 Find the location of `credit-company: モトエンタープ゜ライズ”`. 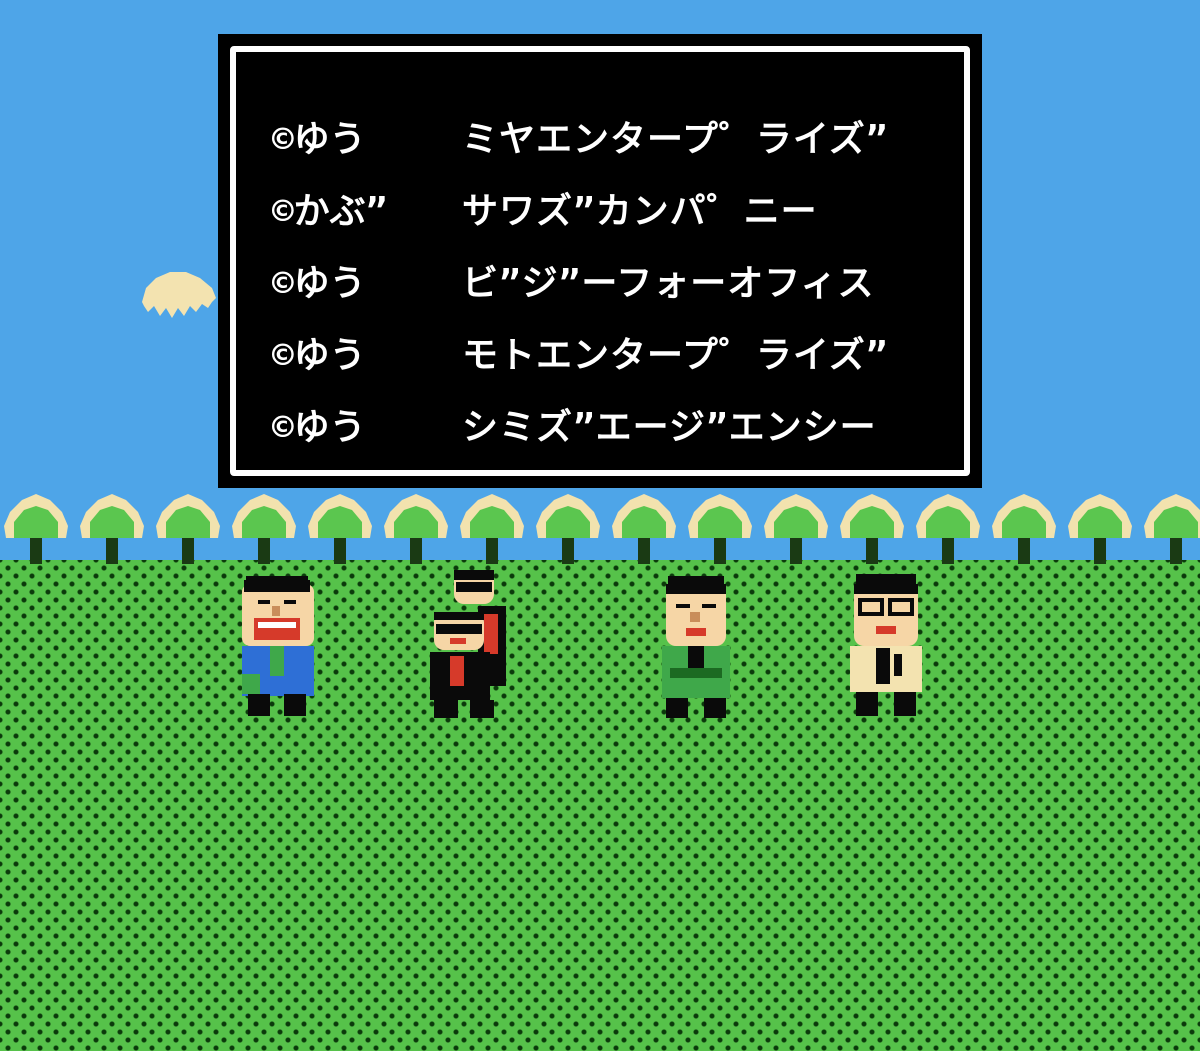

credit-company: モトエンタープ゜ライズ” is located at coordinates (675, 355).